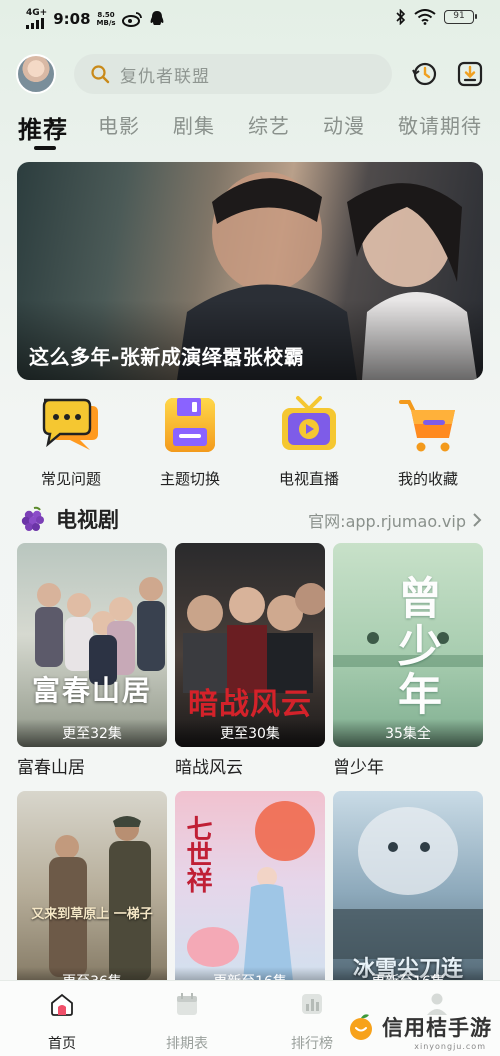 The height and width of the screenshot is (1056, 500). What do you see at coordinates (427, 479) in the screenshot?
I see `quick-favorites-label: 我的收藏` at bounding box center [427, 479].